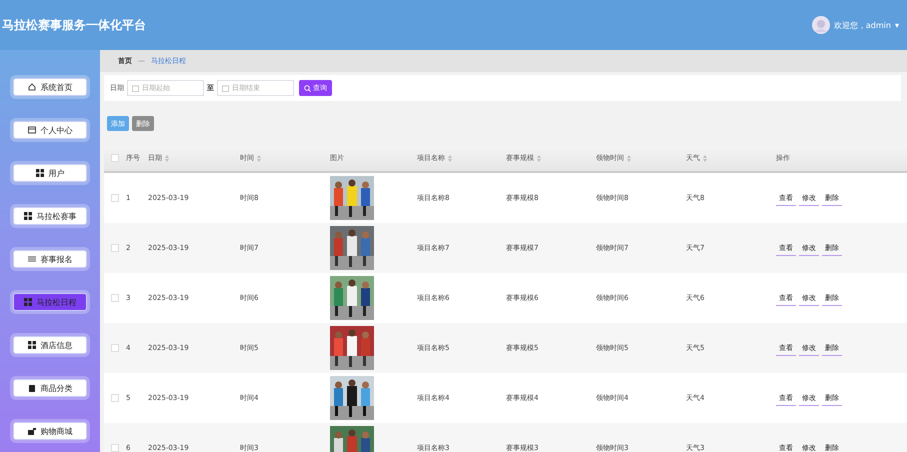  I want to click on app-title: 马拉松赛事服务一体化平台, so click(74, 25).